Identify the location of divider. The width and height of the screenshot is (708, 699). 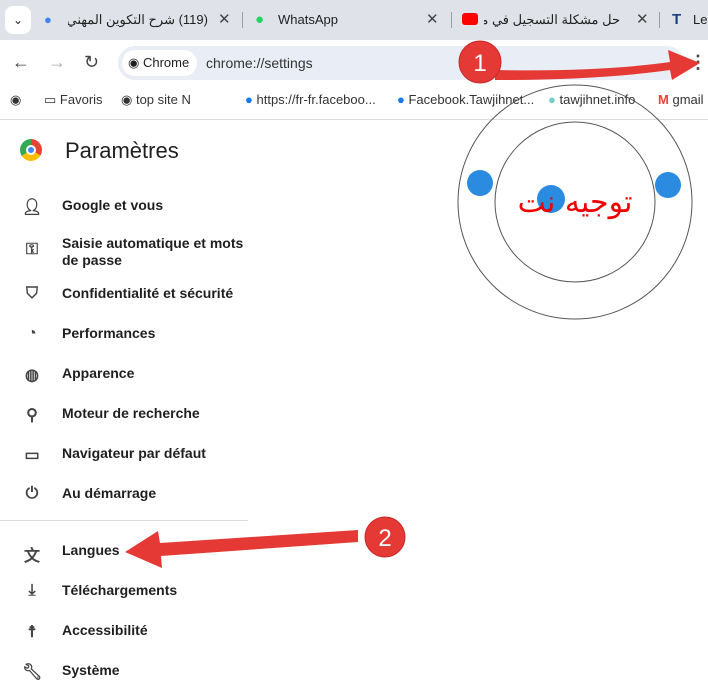
(354, 119).